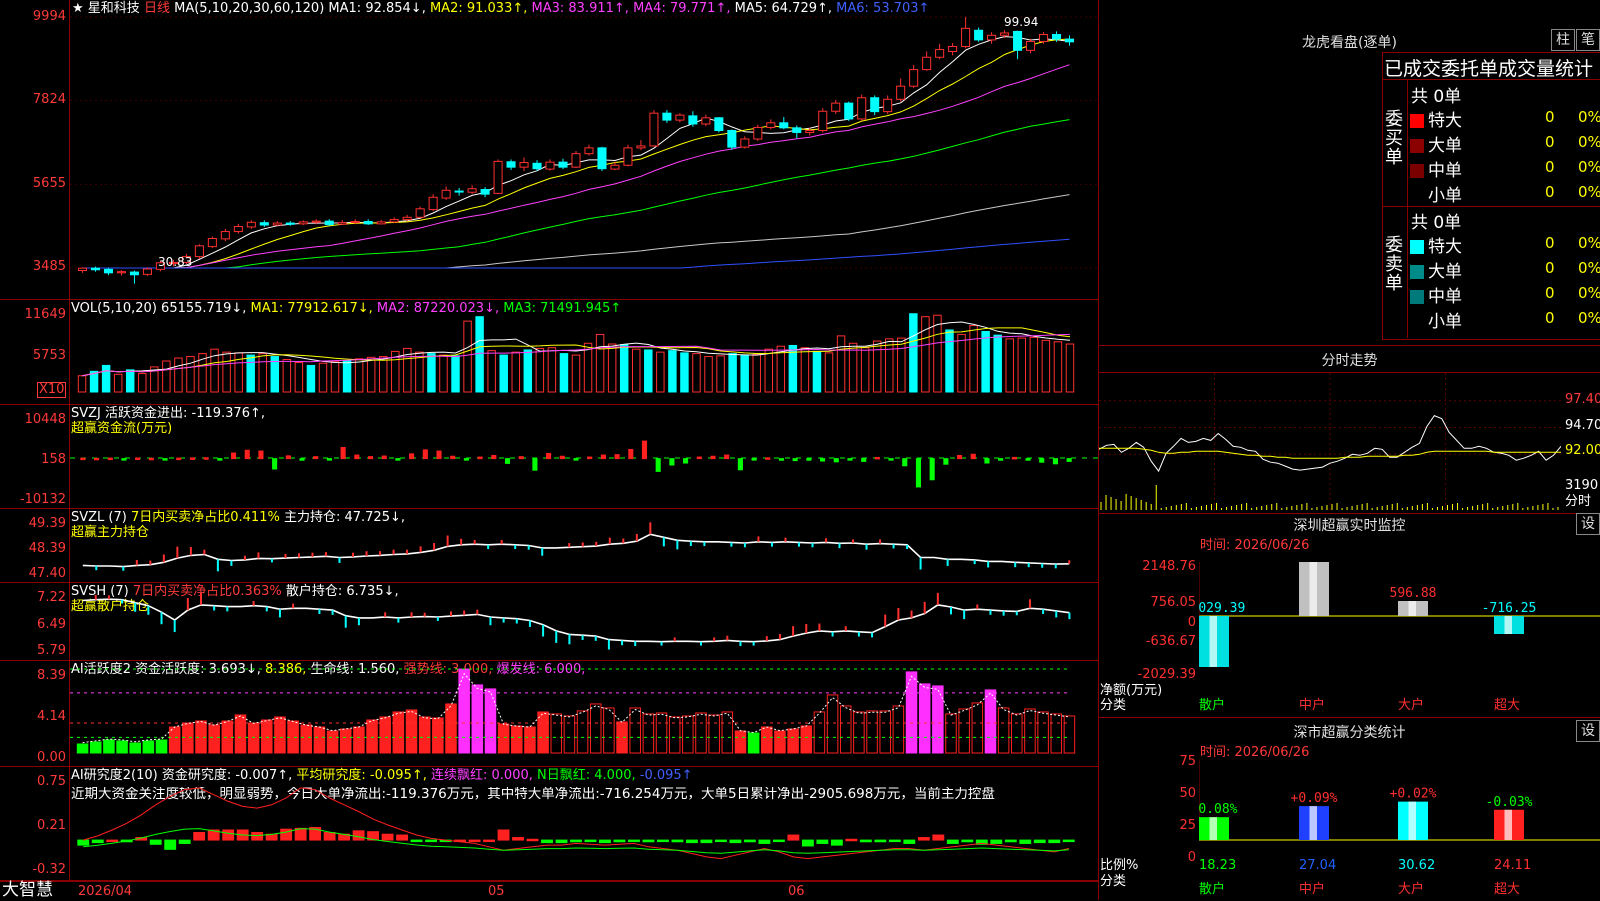  Describe the element at coordinates (1505, 269) in the screenshot. I see `sell-row: 大单 0 0%` at that location.